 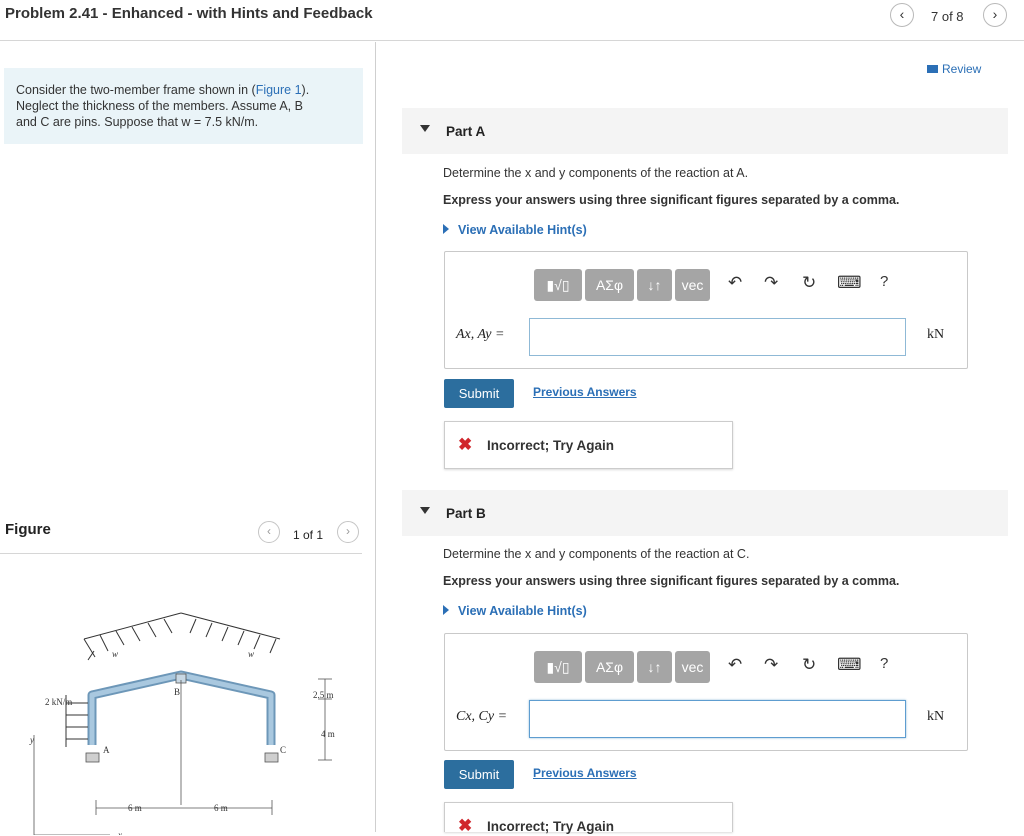 I want to click on figure-link: Figure 1, so click(x=279, y=90).